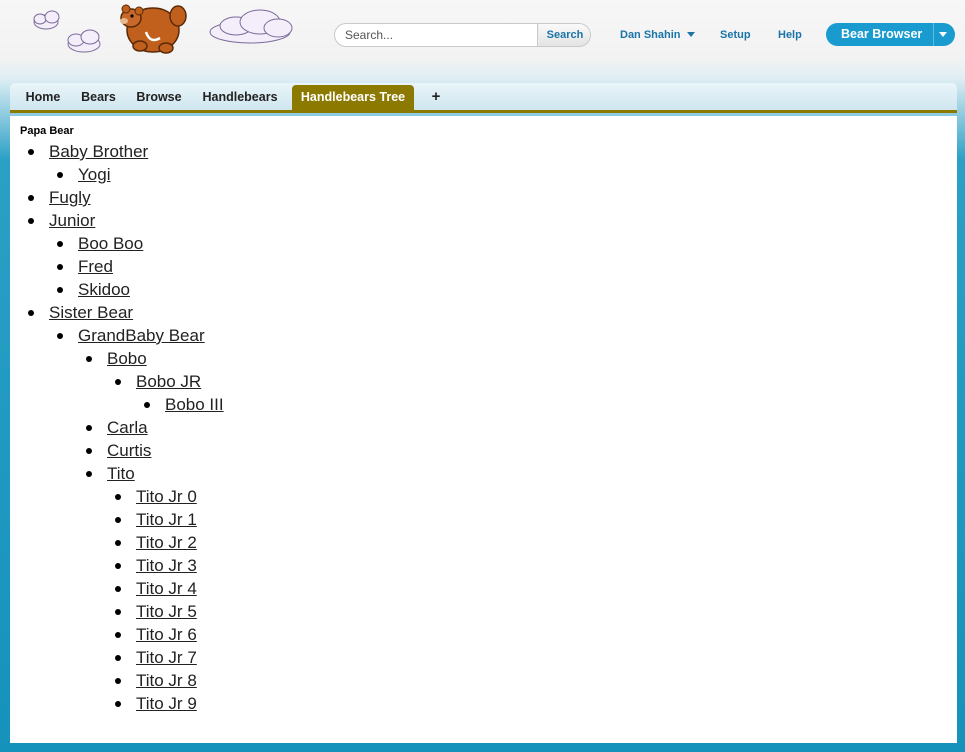 Image resolution: width=965 pixels, height=752 pixels. What do you see at coordinates (240, 96) in the screenshot?
I see `tab-handlebears: Handlebears` at bounding box center [240, 96].